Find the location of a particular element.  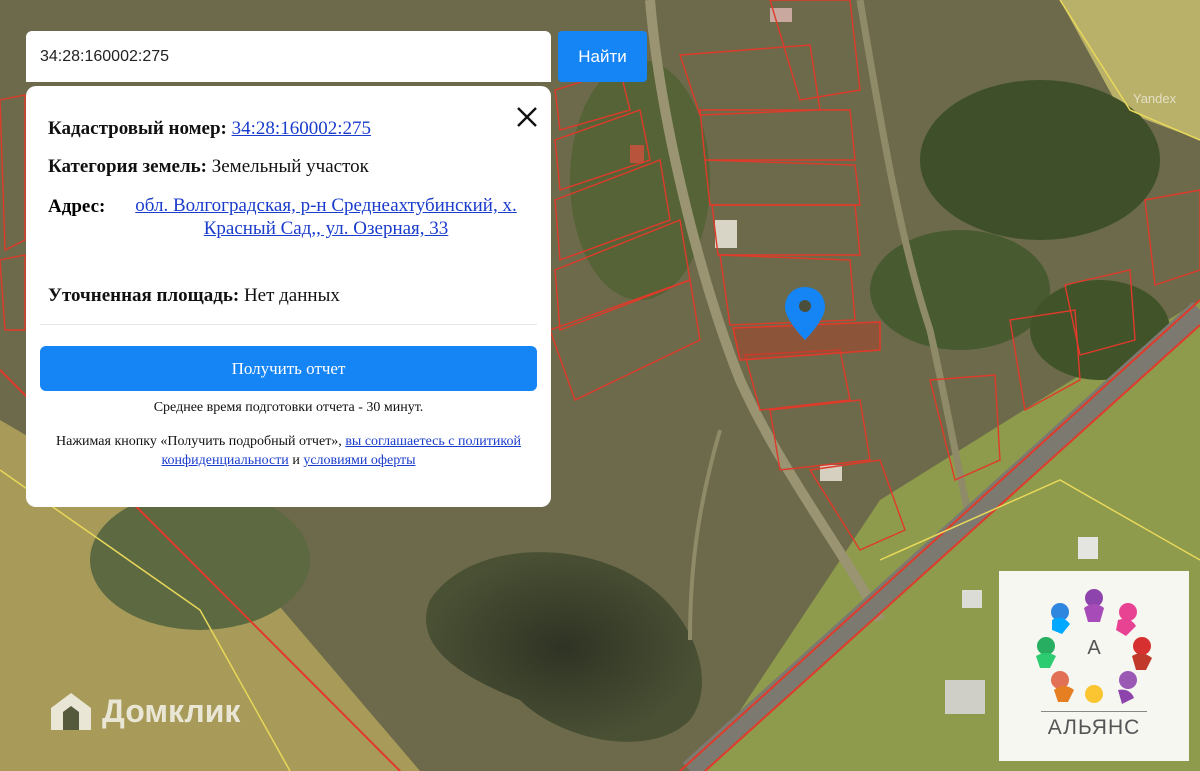

alliance-logo: A АЛЬЯНС is located at coordinates (1094, 666).